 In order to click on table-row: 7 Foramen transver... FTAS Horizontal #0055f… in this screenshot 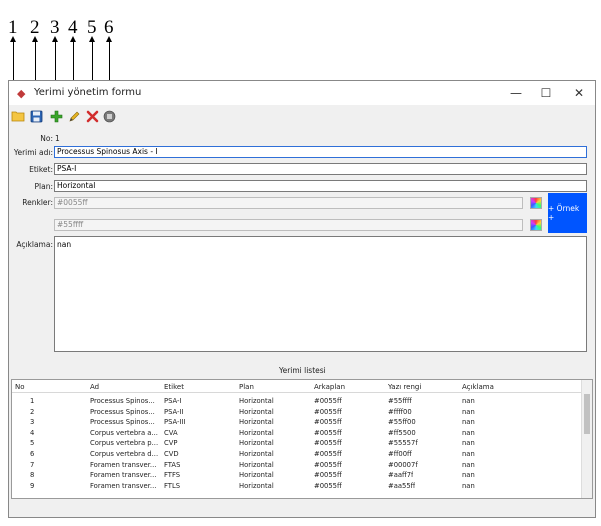, I will do `click(302, 465)`.